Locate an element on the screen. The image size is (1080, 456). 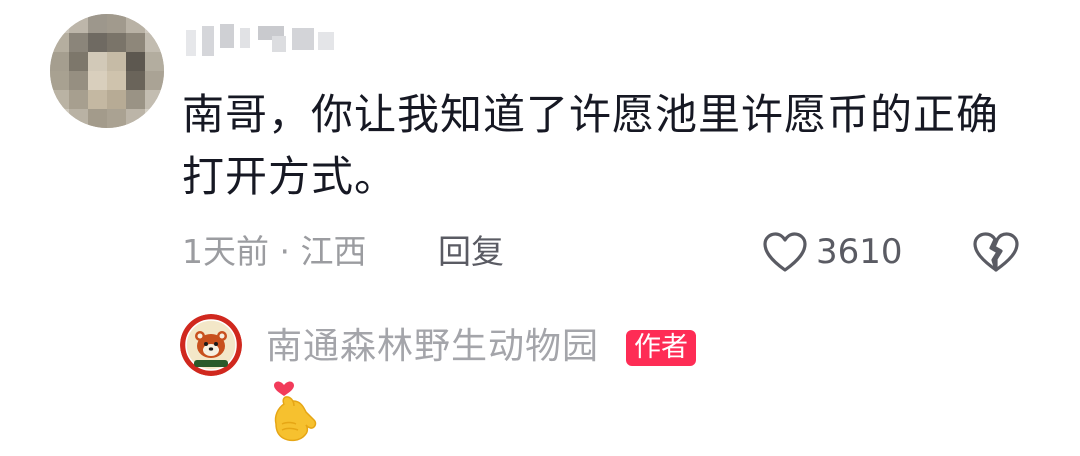
heart-outline-icon is located at coordinates (785, 252).